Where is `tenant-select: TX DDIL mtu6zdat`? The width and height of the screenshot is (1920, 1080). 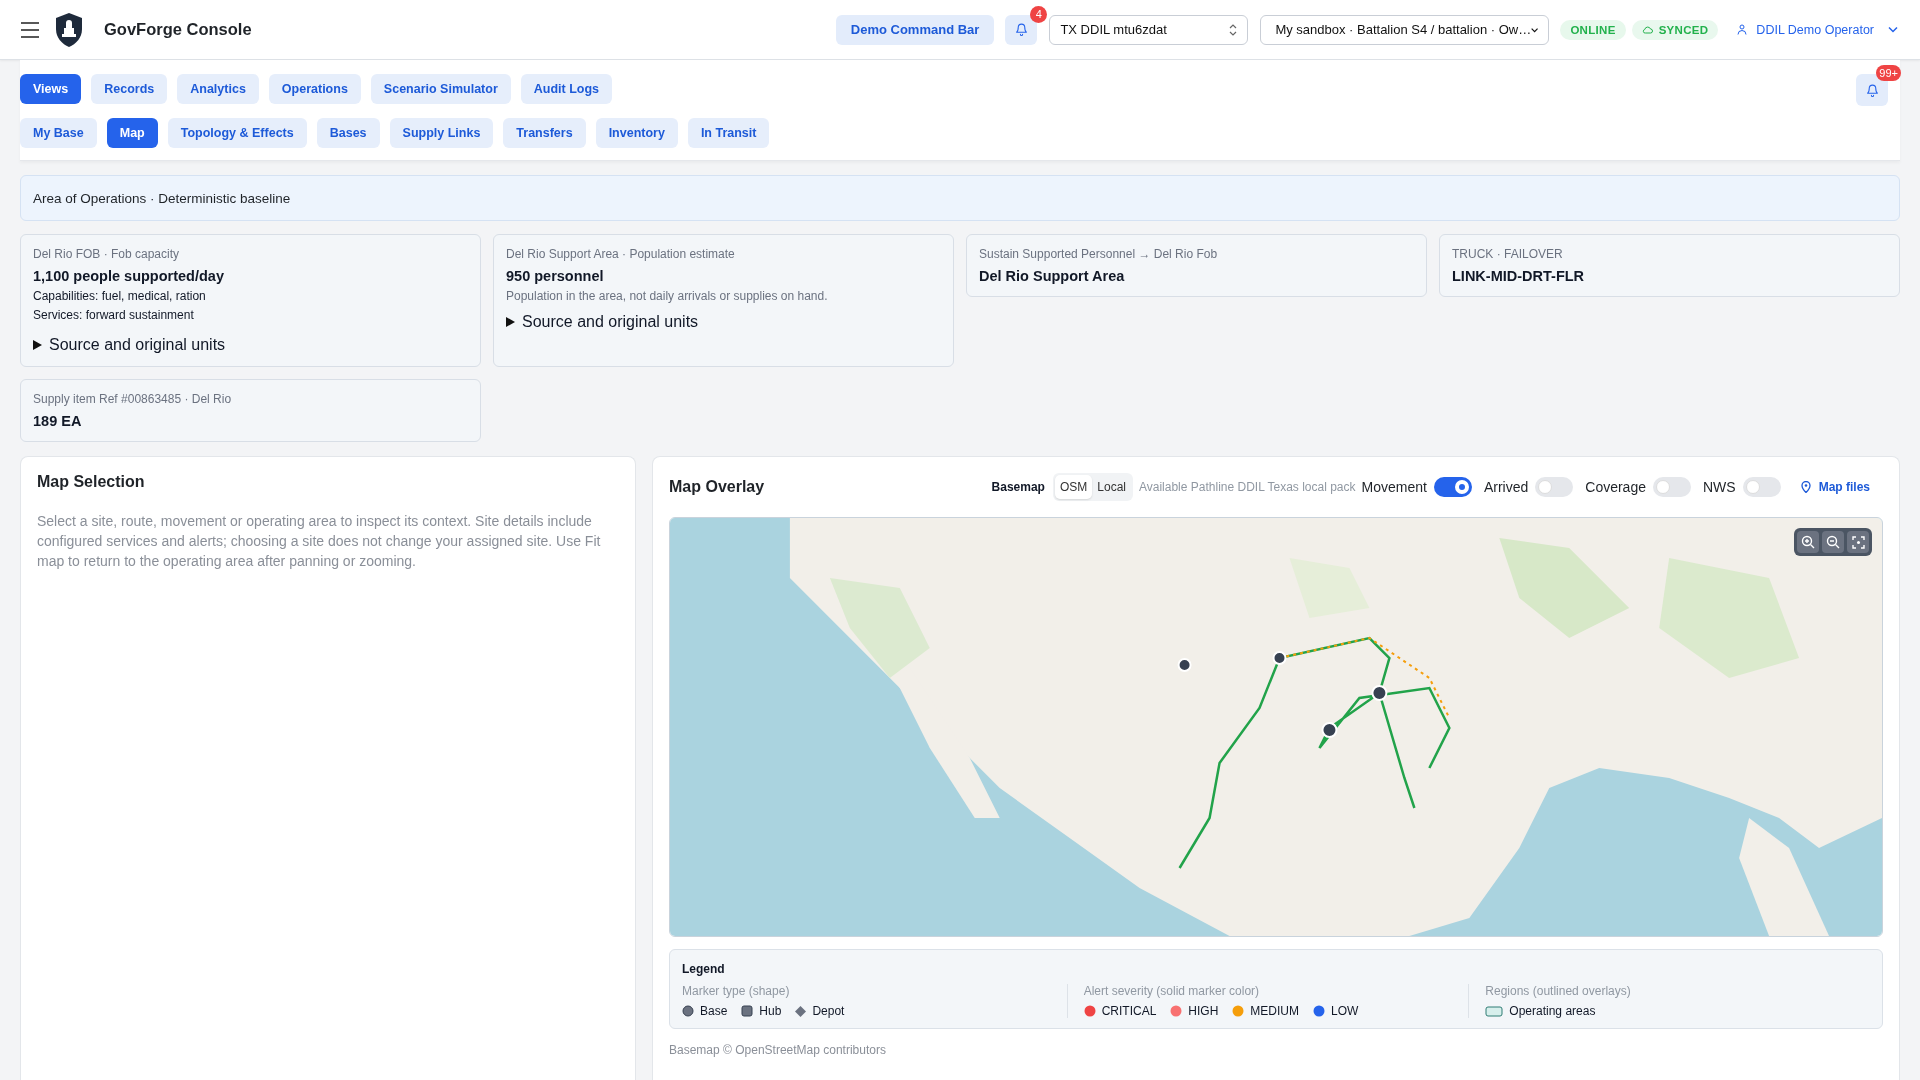 tenant-select: TX DDIL mtu6zdat is located at coordinates (1149, 29).